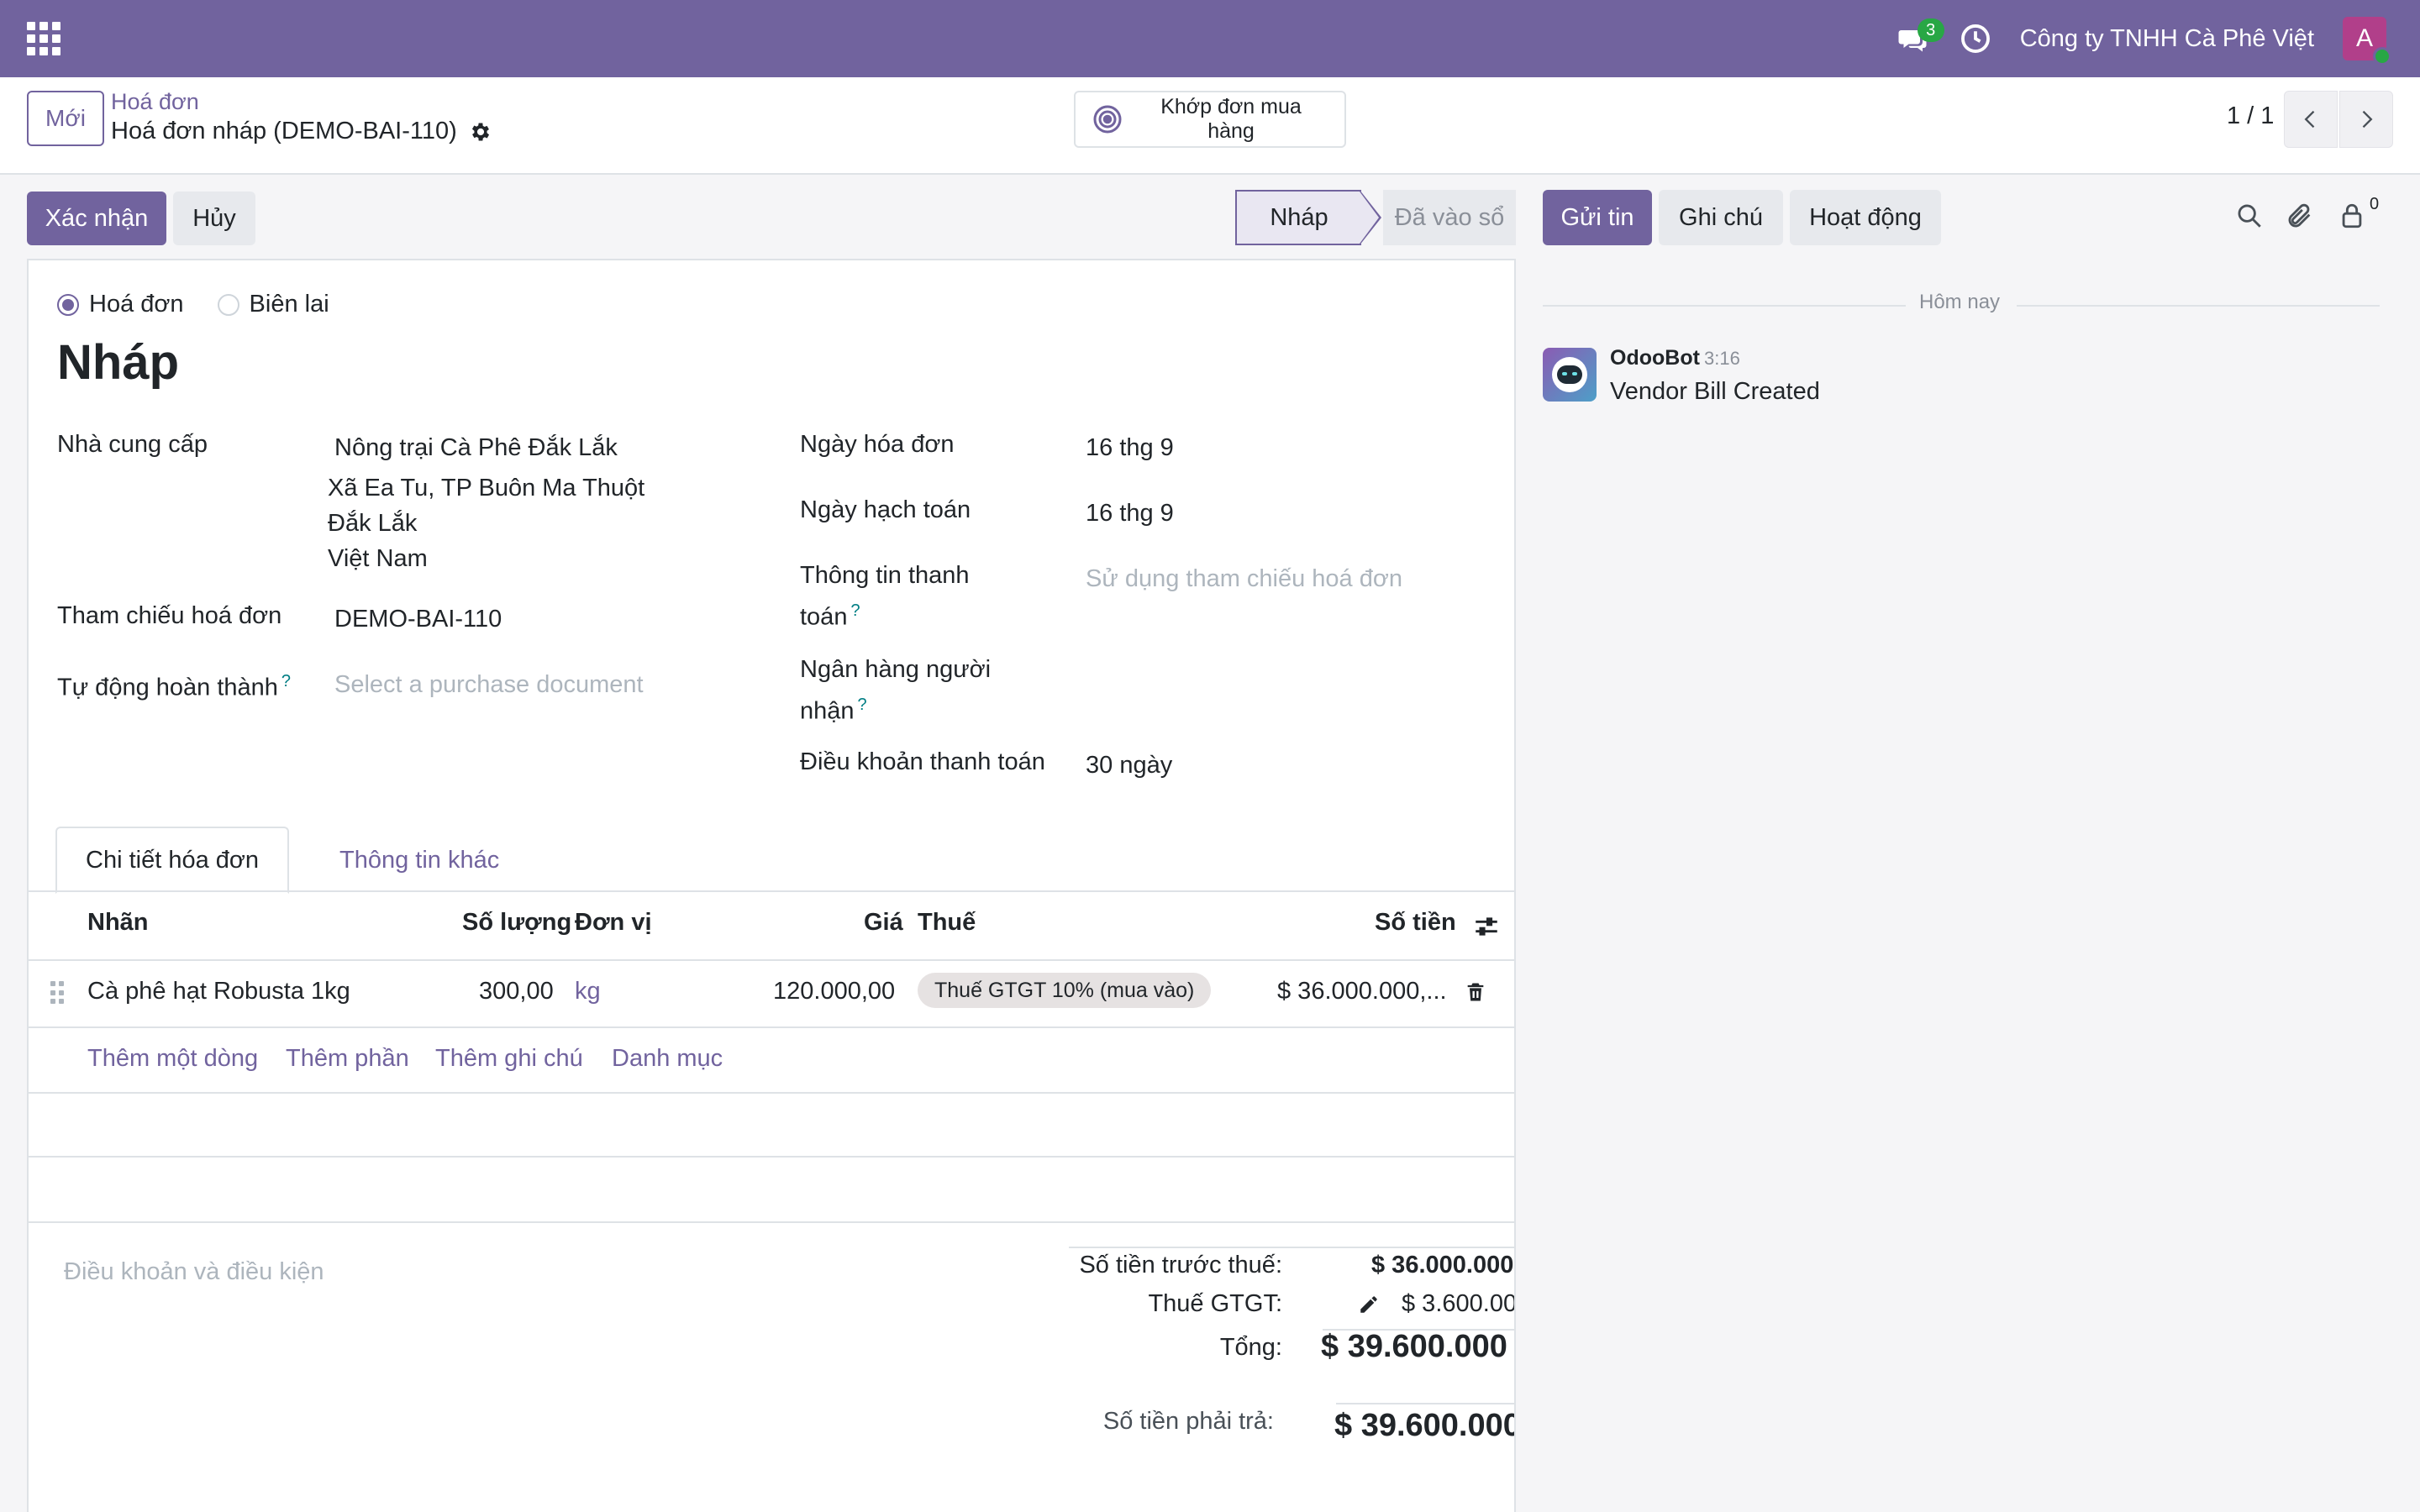 The width and height of the screenshot is (2420, 1512). Describe the element at coordinates (509, 1059) in the screenshot. I see `add-note-link: Thêm ghi chú` at that location.